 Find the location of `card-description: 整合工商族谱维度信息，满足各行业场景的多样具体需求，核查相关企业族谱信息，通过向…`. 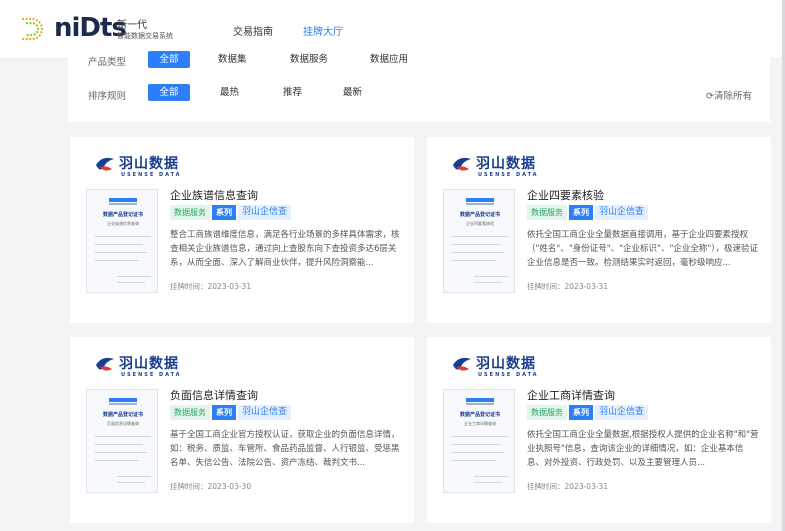

card-description: 整合工商族谱维度信息，满足各行业场景的多样具体需求，核查相关企业族谱信息，通过向… is located at coordinates (285, 249).